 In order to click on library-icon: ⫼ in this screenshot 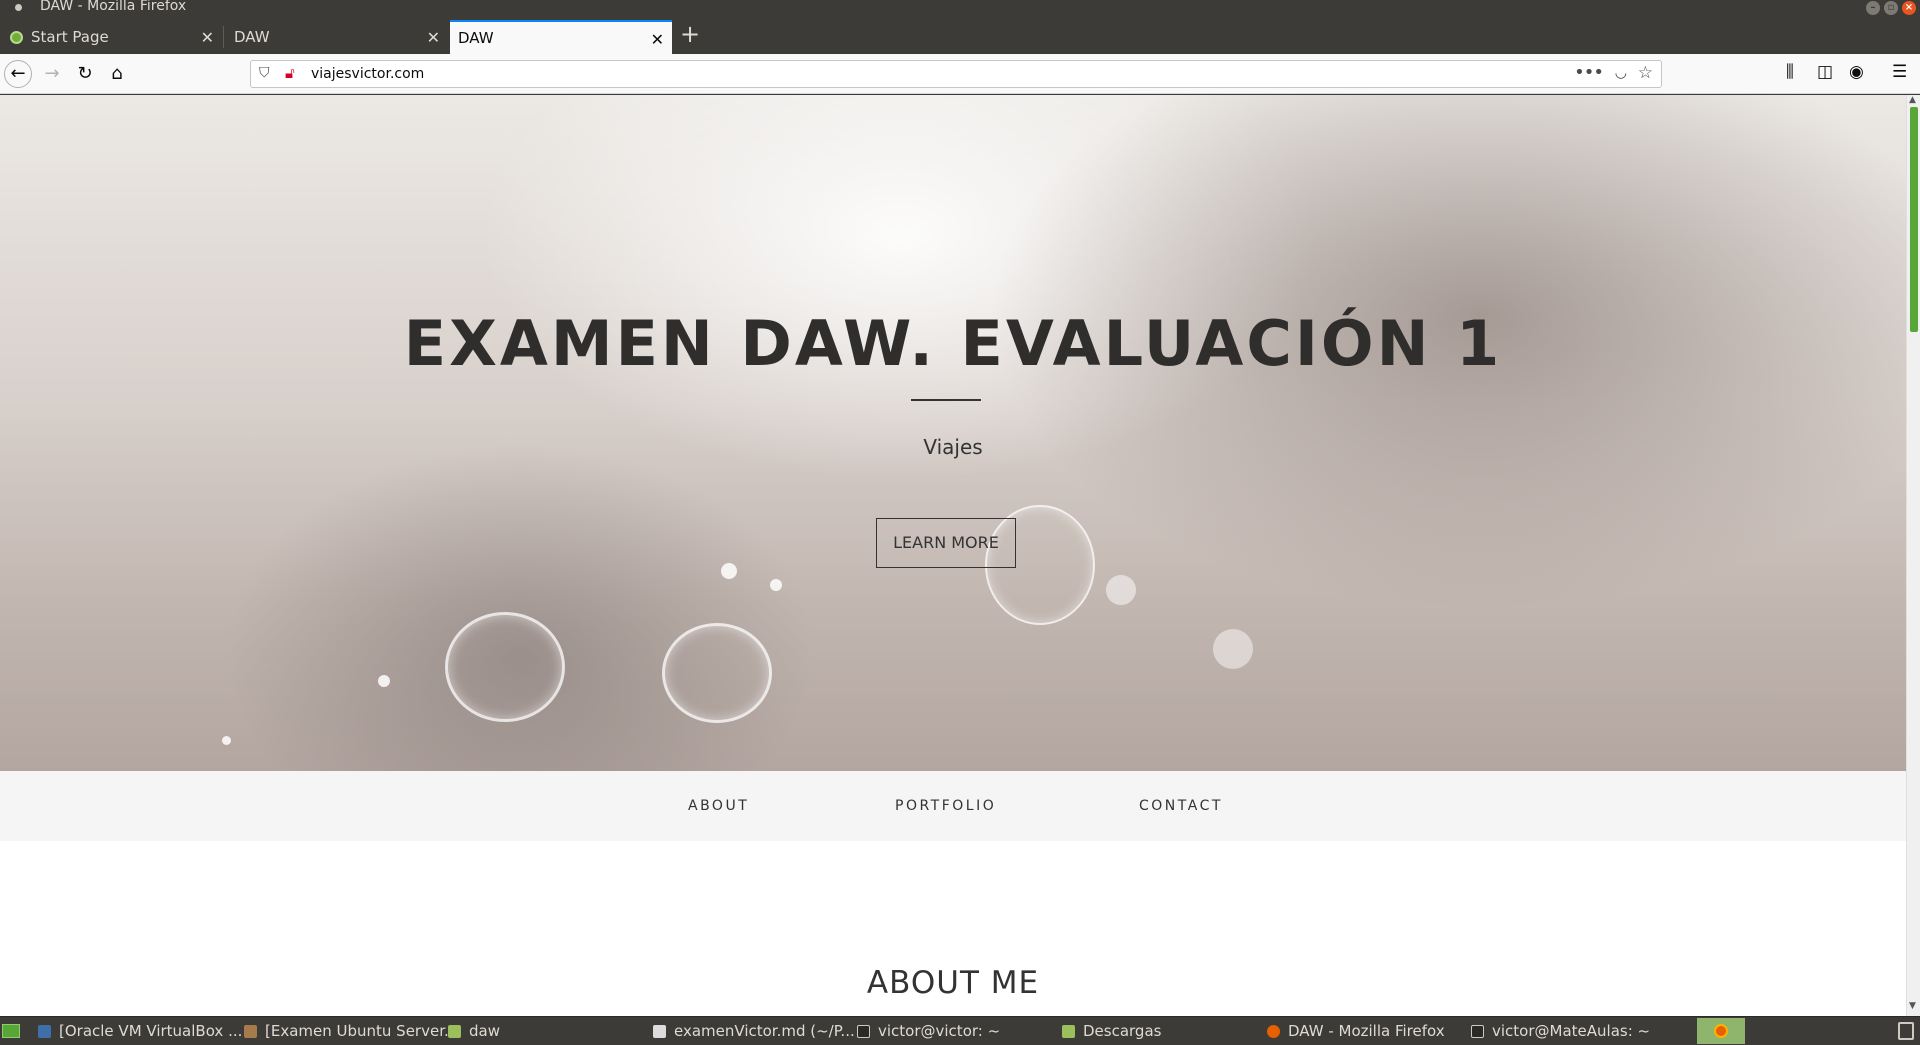, I will do `click(1790, 72)`.